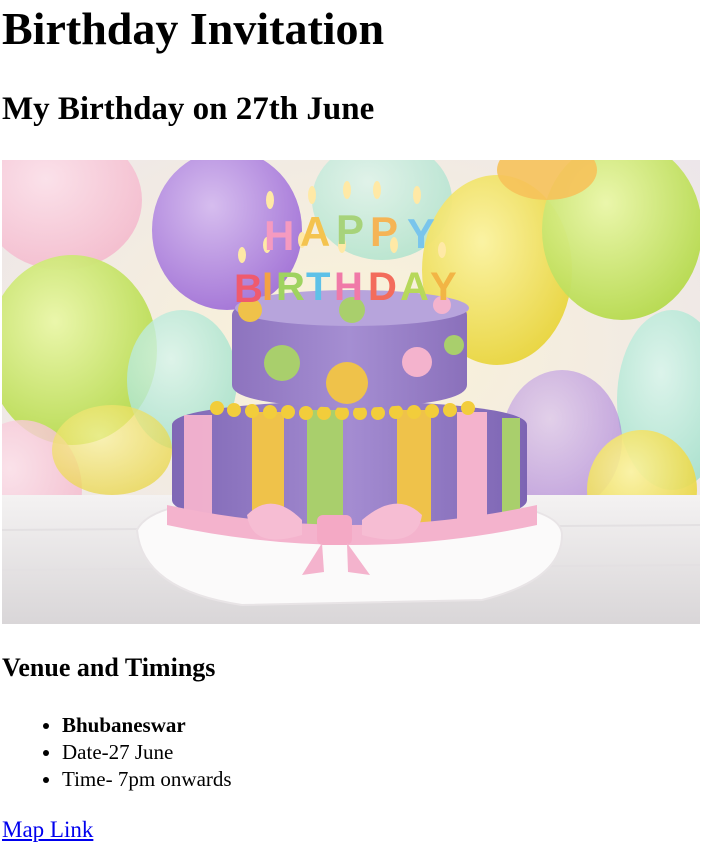 The image size is (719, 856). Describe the element at coordinates (147, 725) in the screenshot. I see `venue-location: Bhubaneswar` at that location.